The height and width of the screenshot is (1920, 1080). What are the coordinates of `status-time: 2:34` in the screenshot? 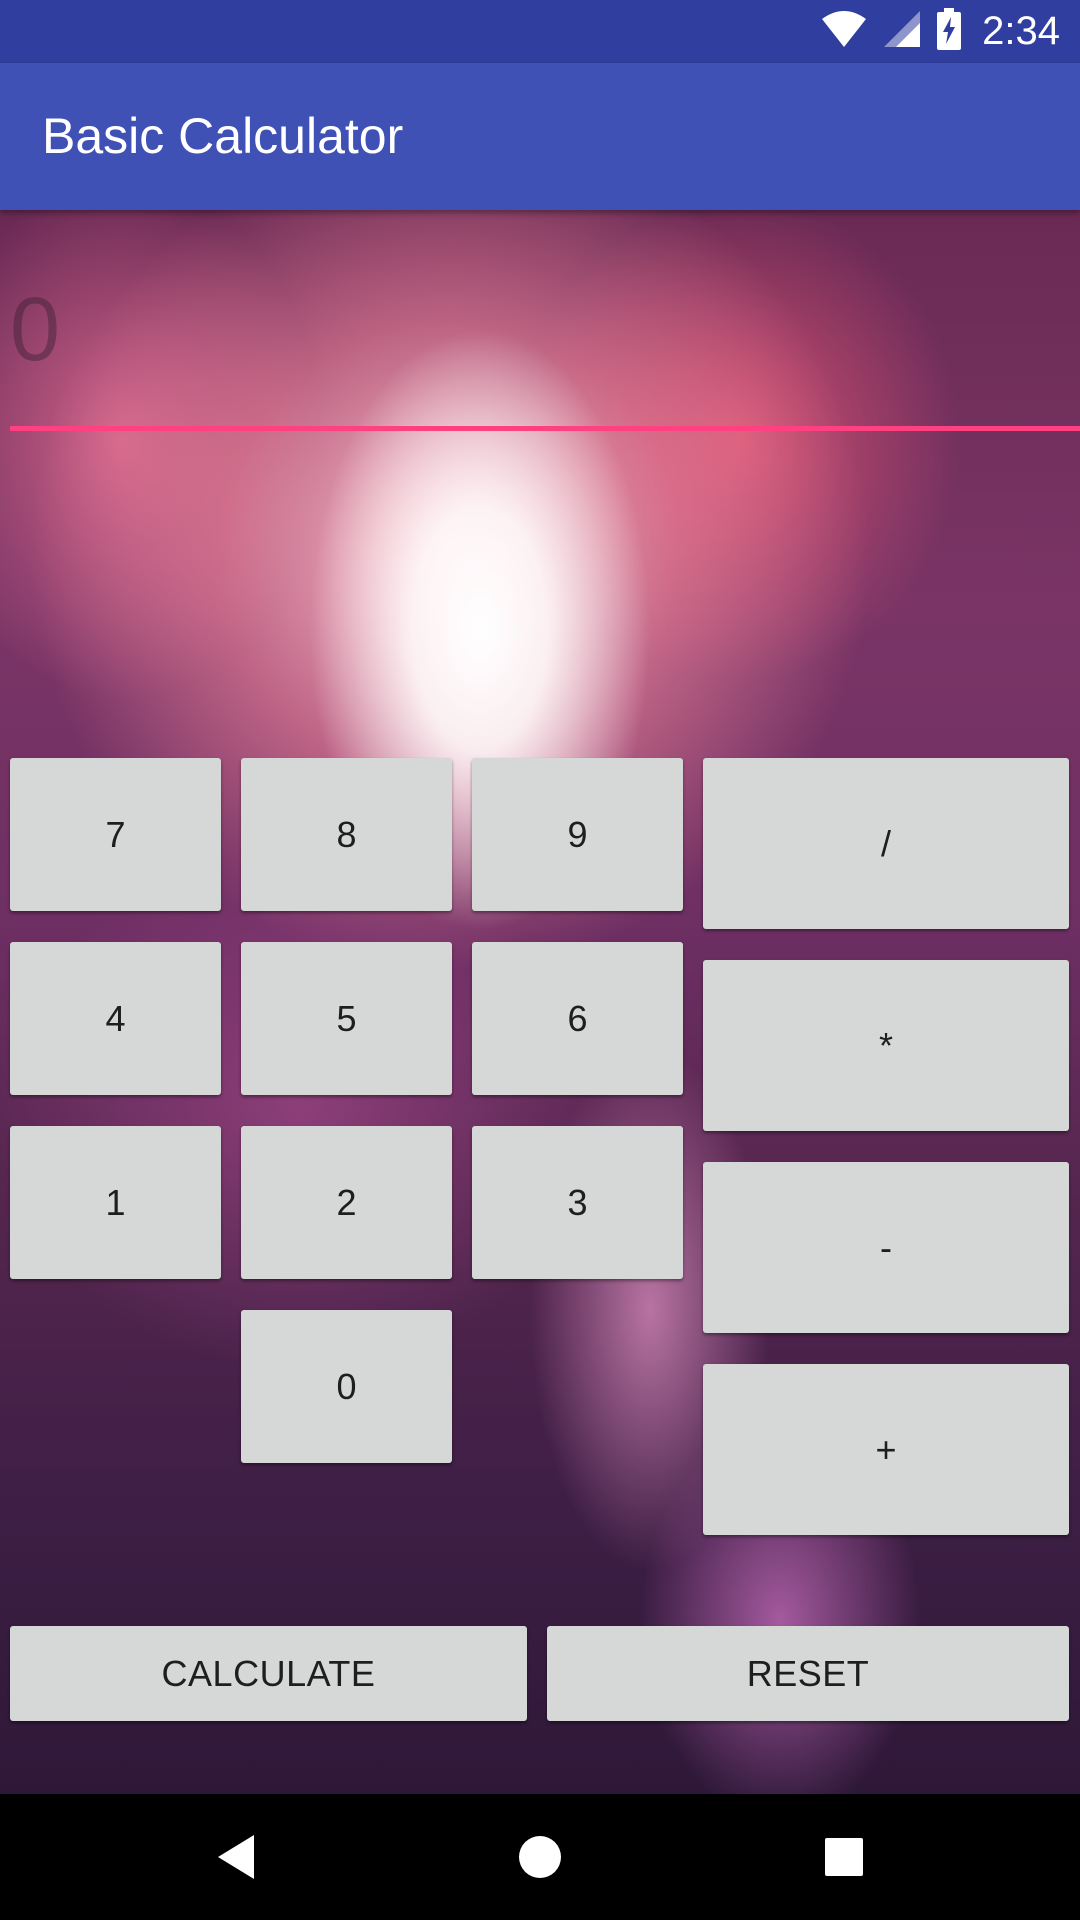 It's located at (1021, 31).